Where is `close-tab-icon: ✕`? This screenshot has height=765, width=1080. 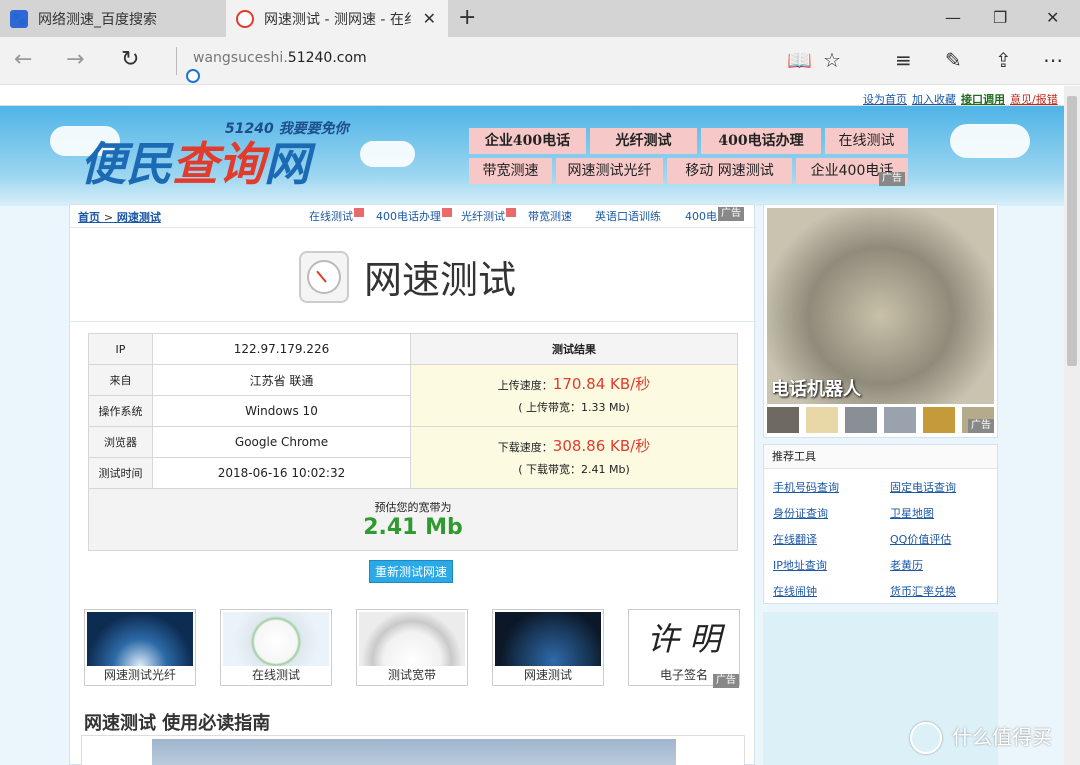 close-tab-icon: ✕ is located at coordinates (429, 18).